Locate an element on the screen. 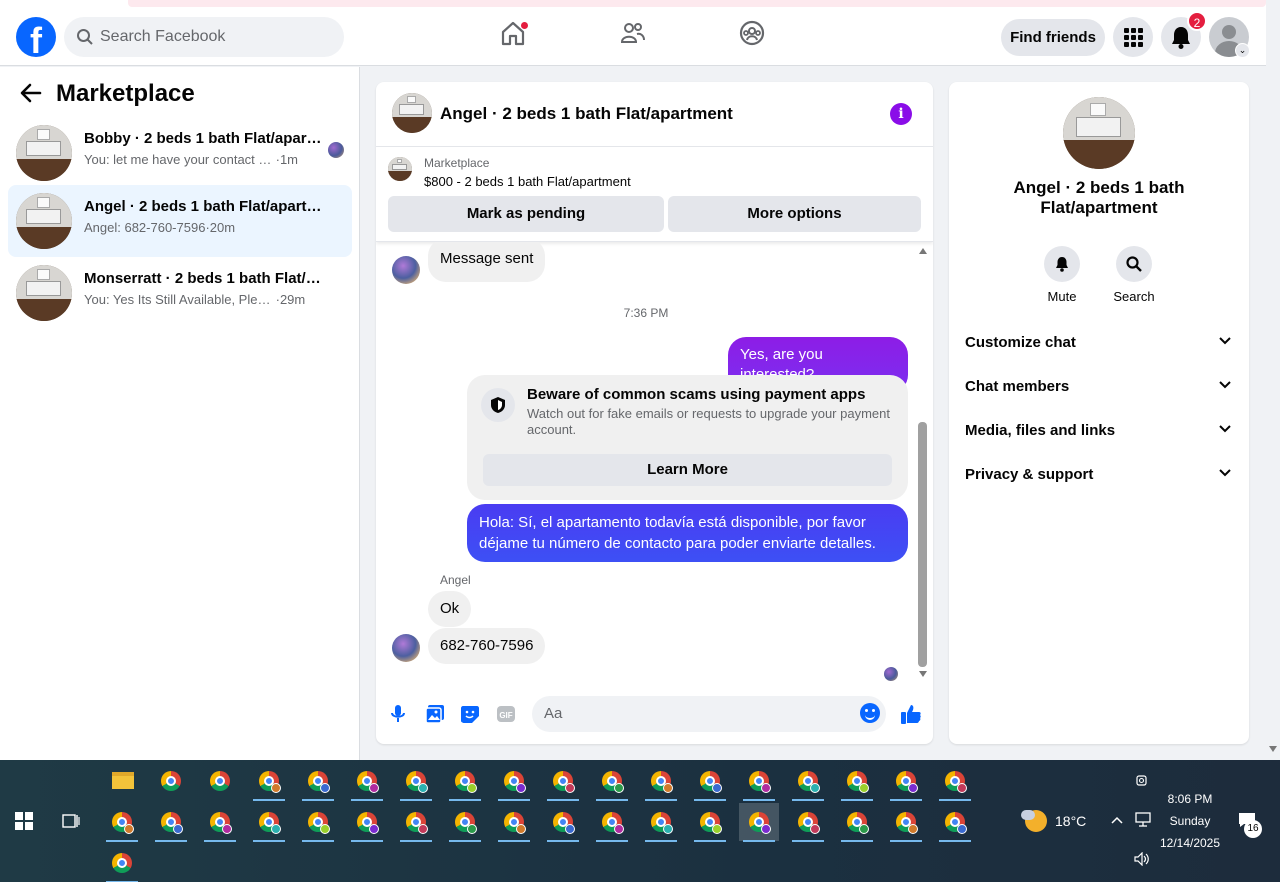  mute-button: Mute is located at coordinates (1062, 275).